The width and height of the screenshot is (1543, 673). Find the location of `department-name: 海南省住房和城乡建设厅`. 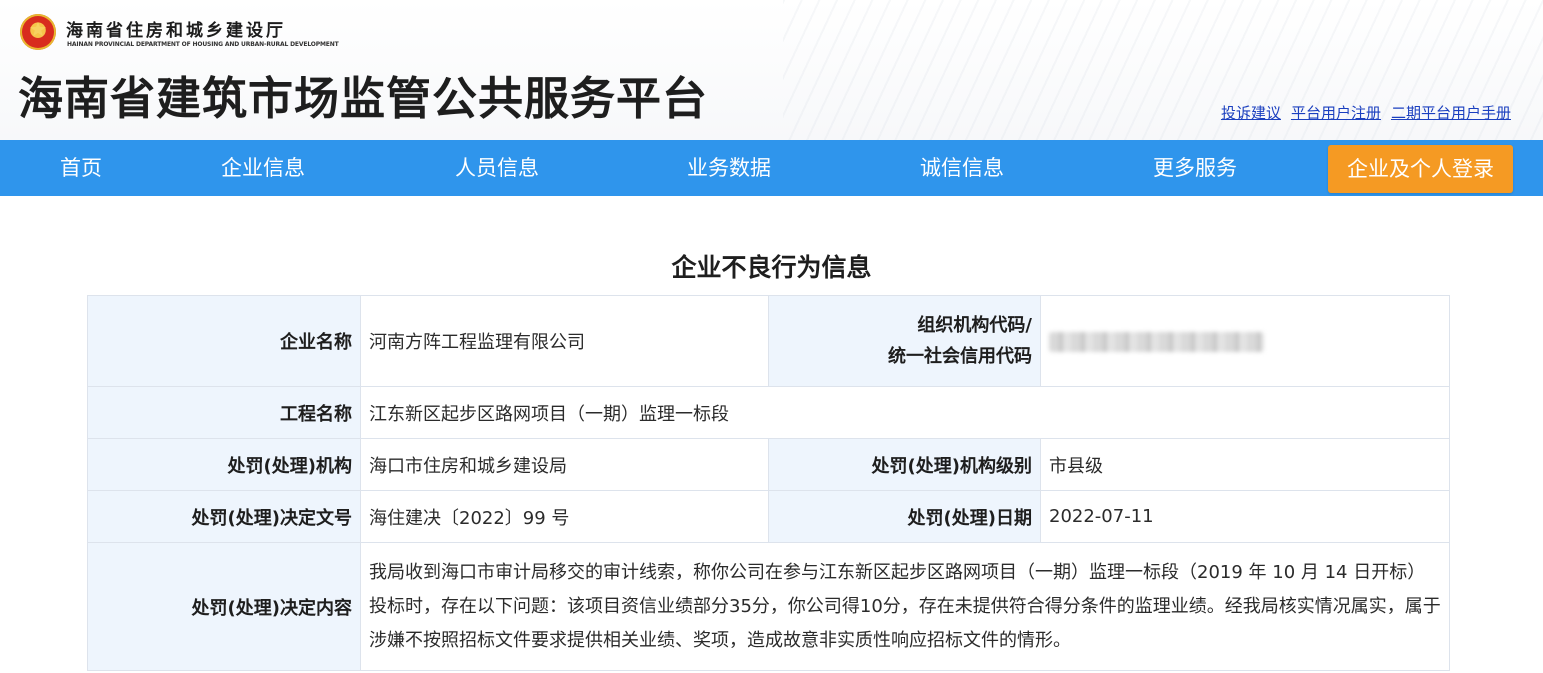

department-name: 海南省住房和城乡建设厅 is located at coordinates (176, 31).